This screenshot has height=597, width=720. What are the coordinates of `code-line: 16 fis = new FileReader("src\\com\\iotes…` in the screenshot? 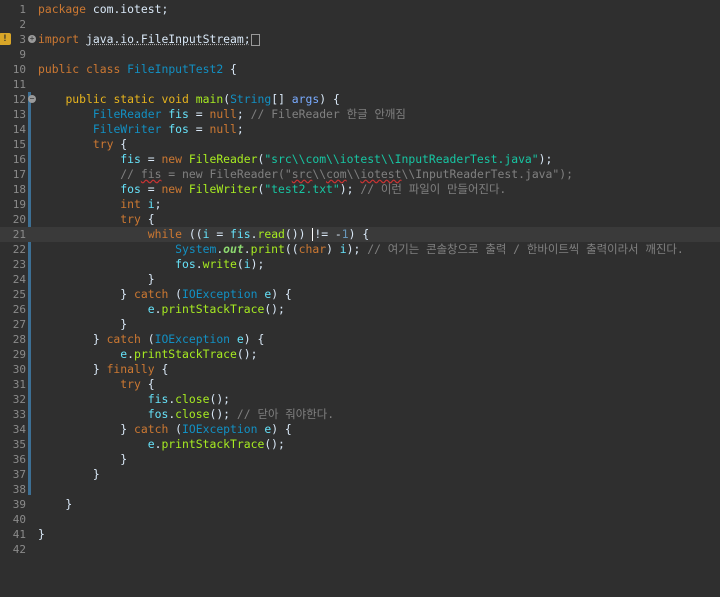 It's located at (360, 159).